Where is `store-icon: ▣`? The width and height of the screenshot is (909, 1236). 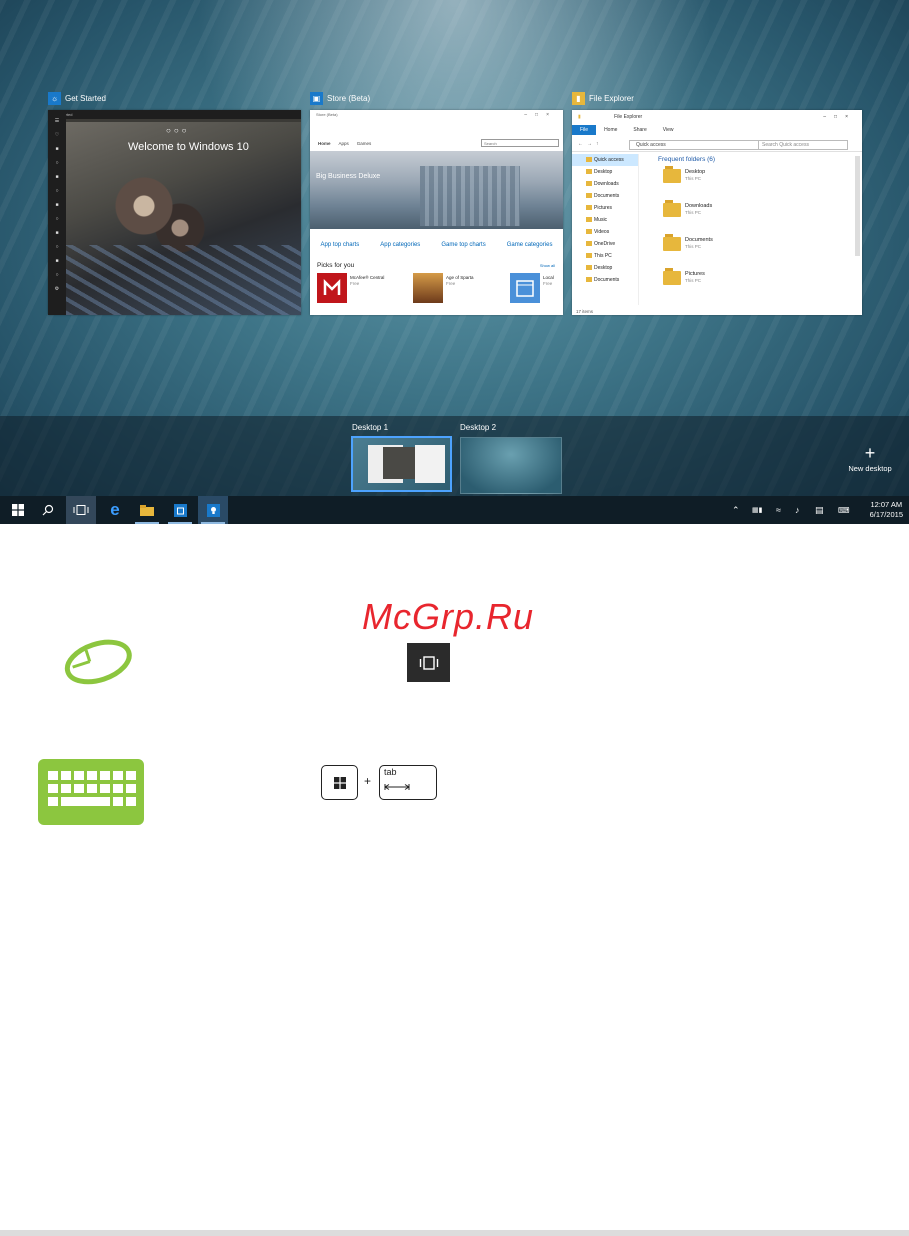 store-icon: ▣ is located at coordinates (316, 98).